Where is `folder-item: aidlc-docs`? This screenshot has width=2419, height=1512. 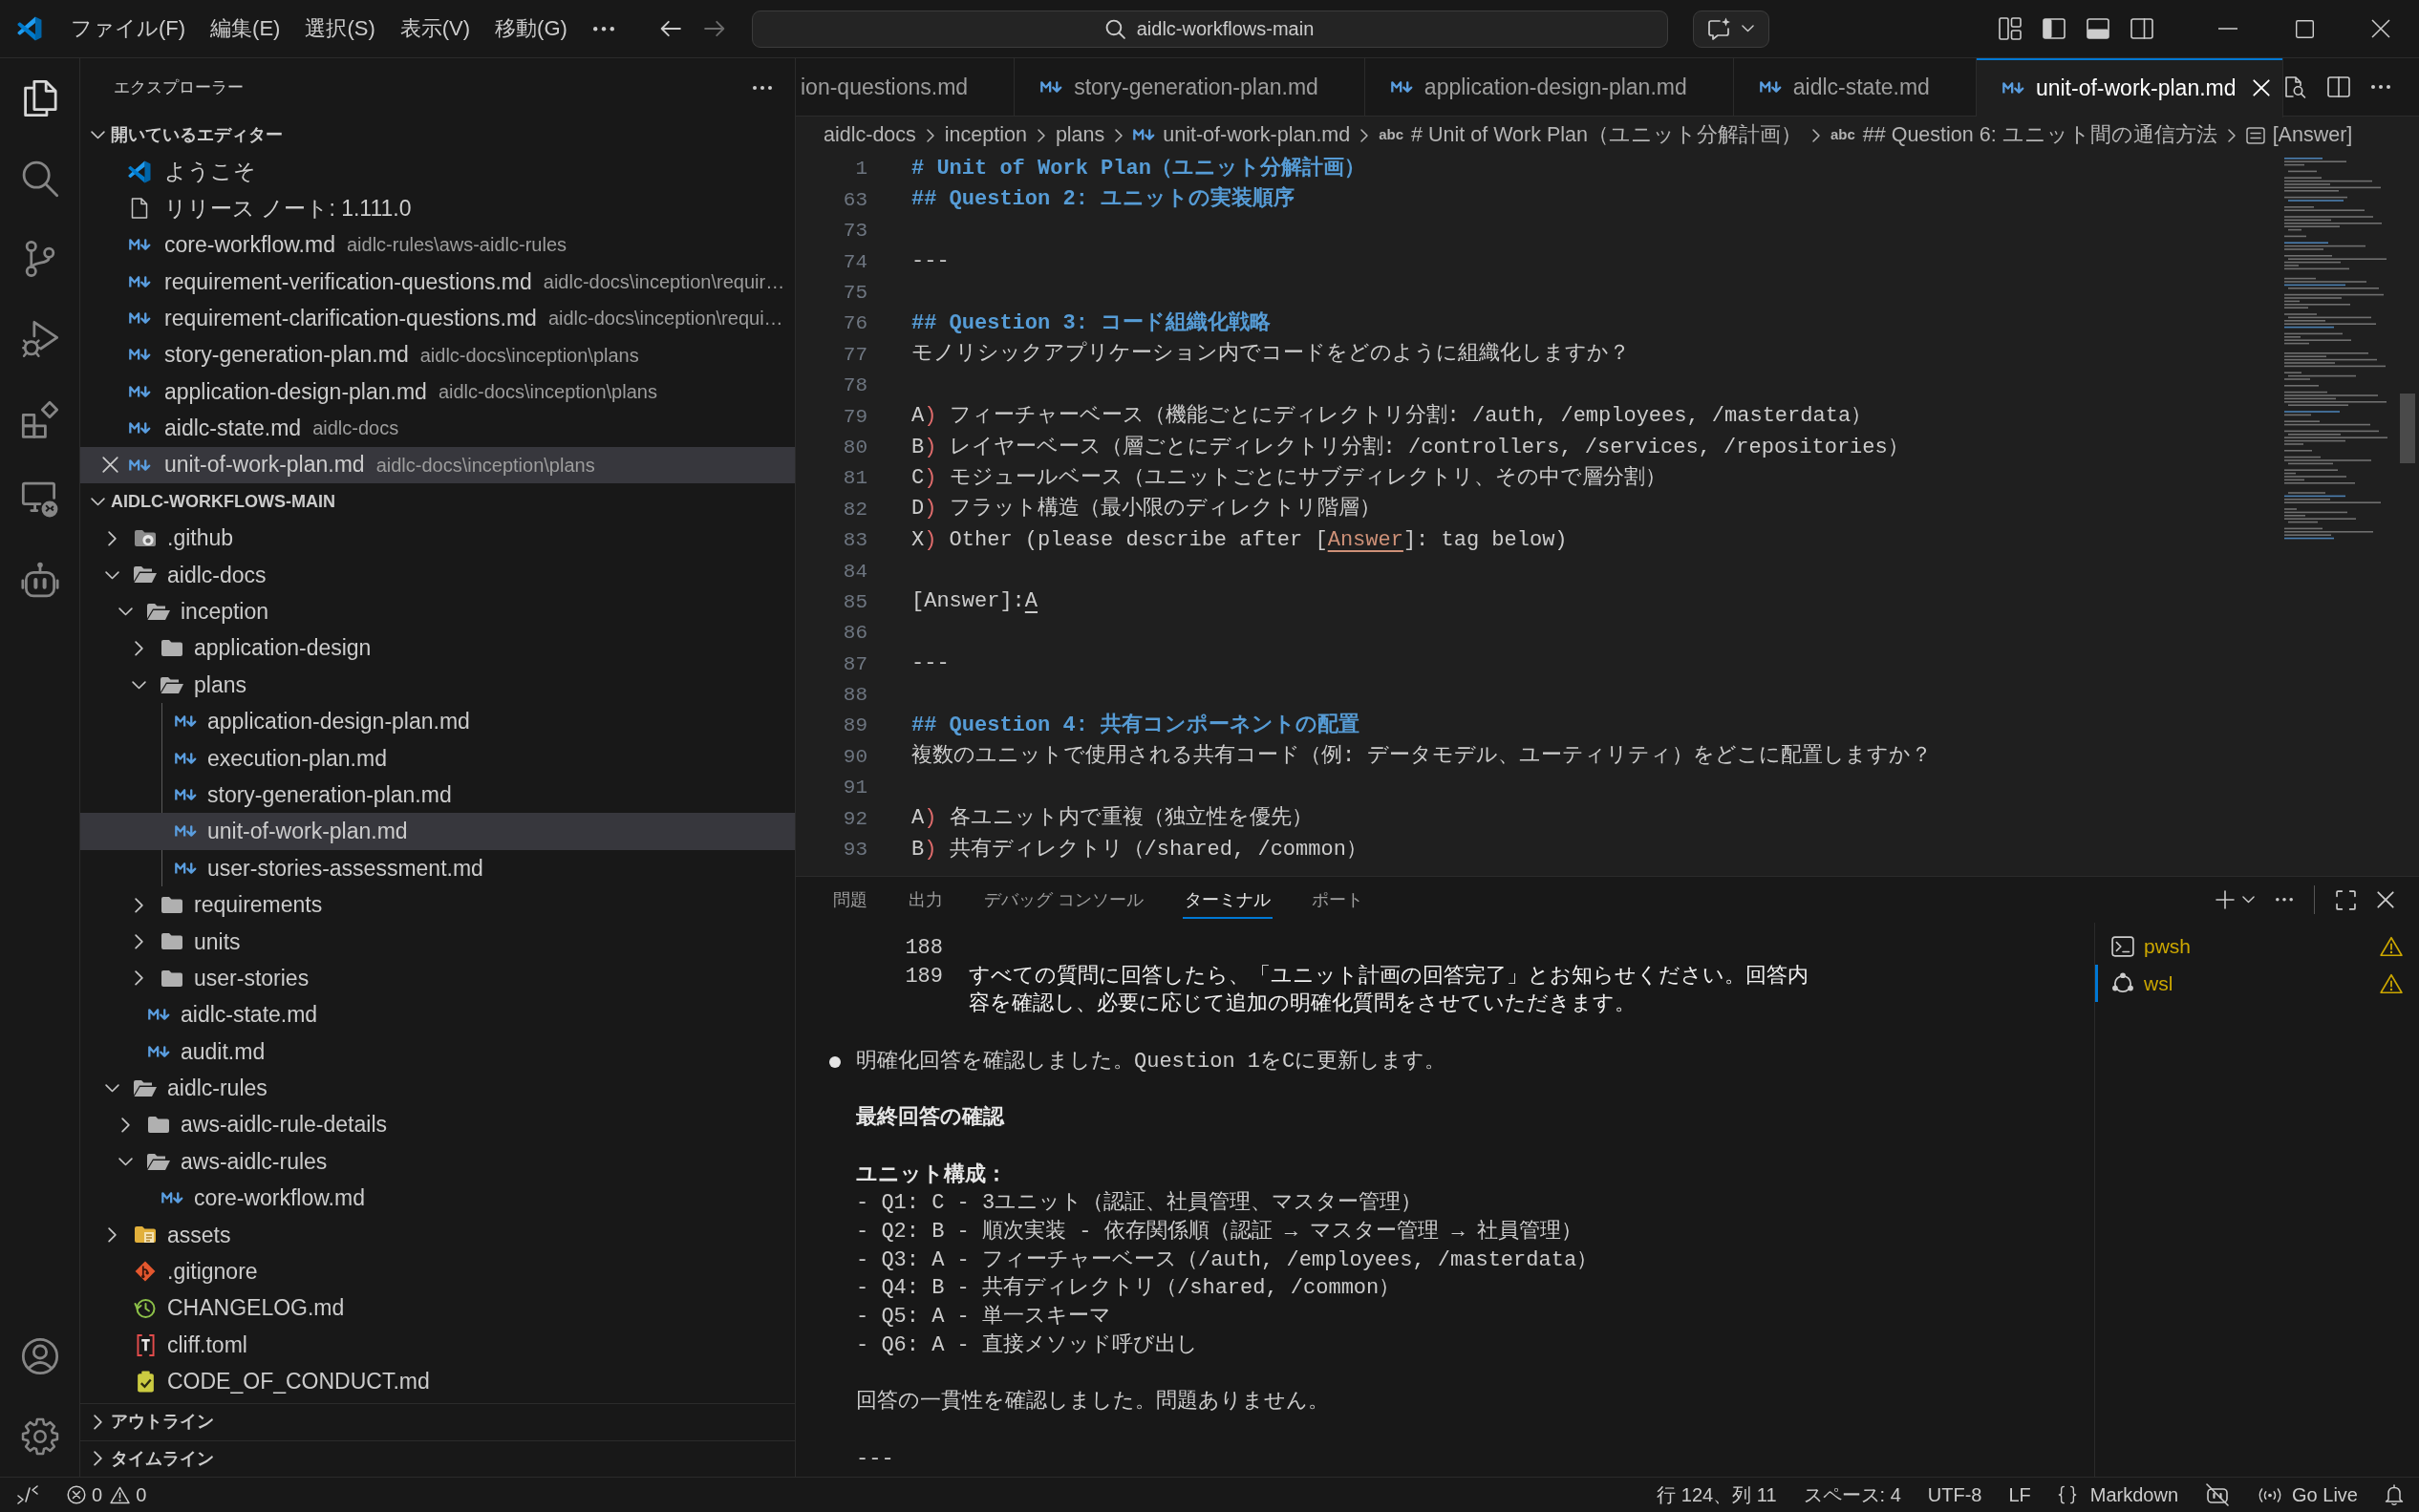
folder-item: aidlc-docs is located at coordinates (437, 575).